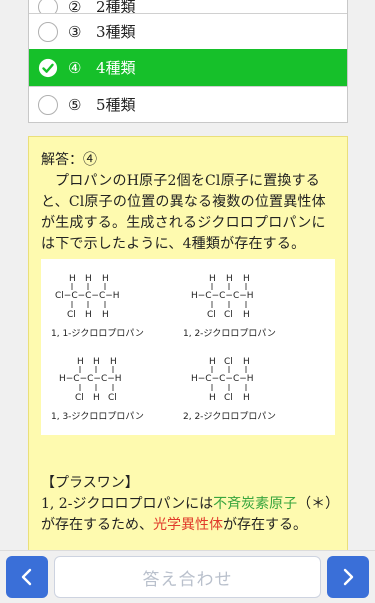 Image resolution: width=375 pixels, height=603 pixels. I want to click on structure-1-1-dichloropropane: HHH Cl−C−C−C−H Cl H H 1, 1-ジクロロプロパン, so click(97, 306).